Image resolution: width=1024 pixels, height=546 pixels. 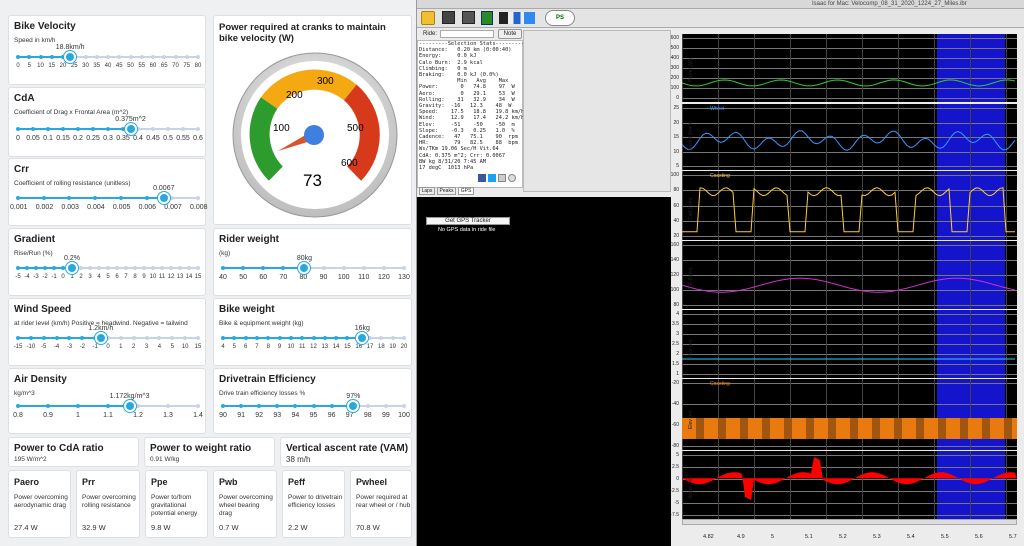 I want to click on save-icon, so click(x=448, y=17).